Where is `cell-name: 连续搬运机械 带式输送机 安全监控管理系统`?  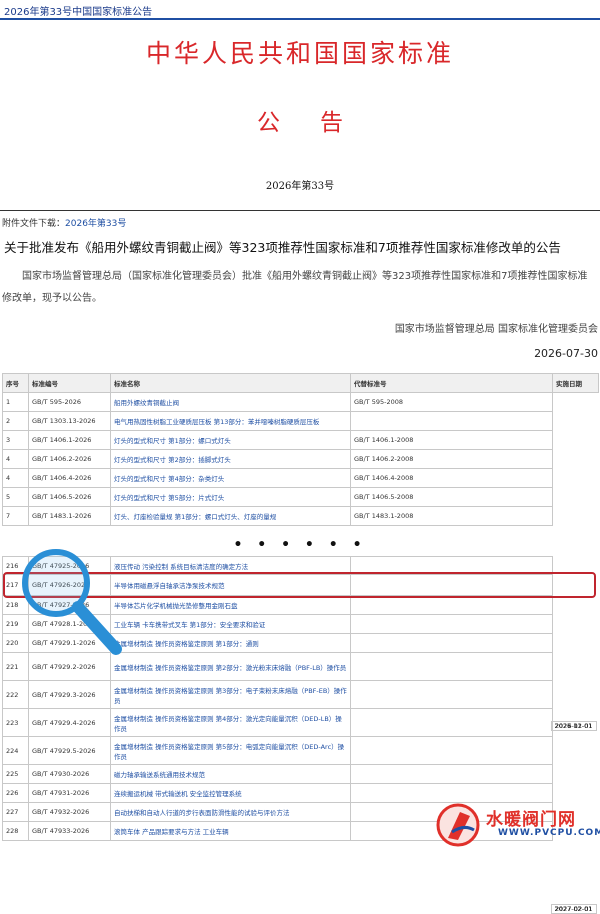
cell-name: 连续搬运机械 带式输送机 安全监控管理系统 is located at coordinates (230, 793).